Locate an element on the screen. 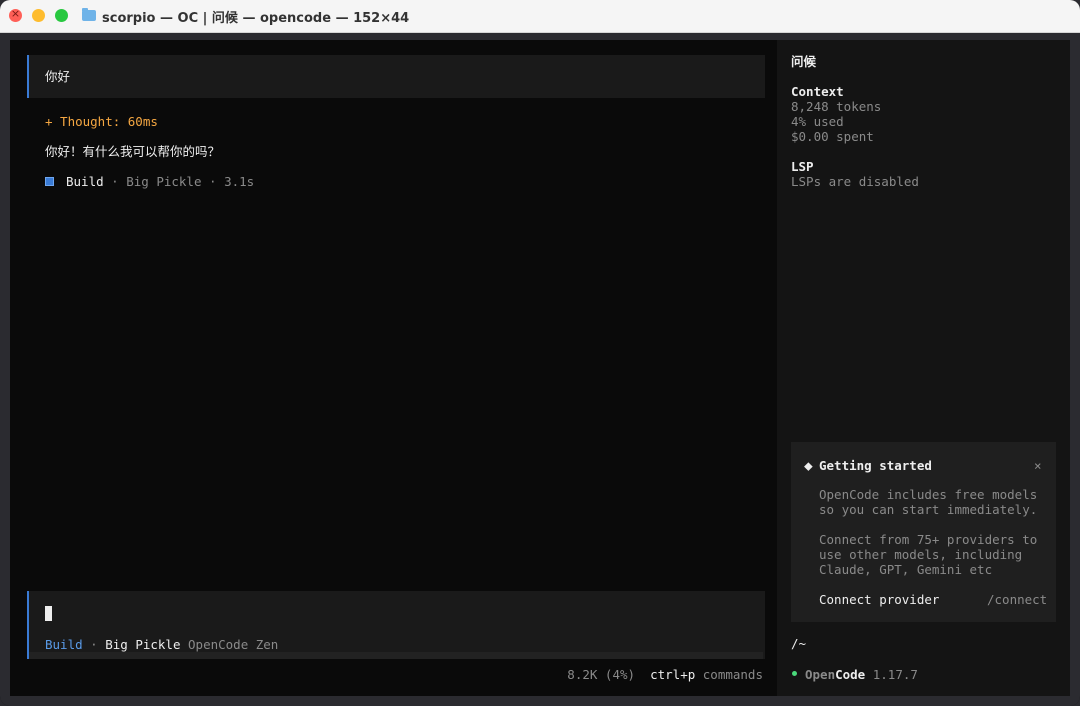 The width and height of the screenshot is (1080, 706). connect-provider-button: Connect provider is located at coordinates (879, 599).